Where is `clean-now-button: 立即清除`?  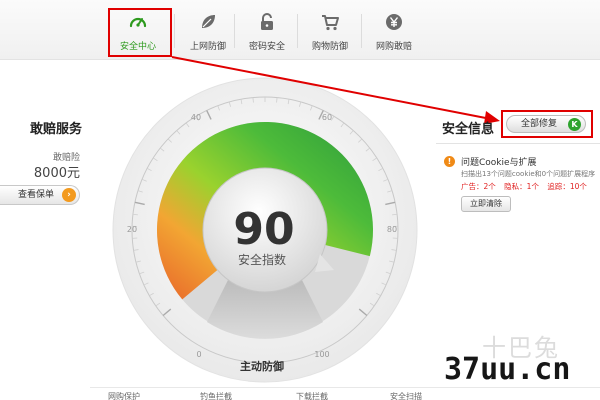 clean-now-button: 立即清除 is located at coordinates (486, 204).